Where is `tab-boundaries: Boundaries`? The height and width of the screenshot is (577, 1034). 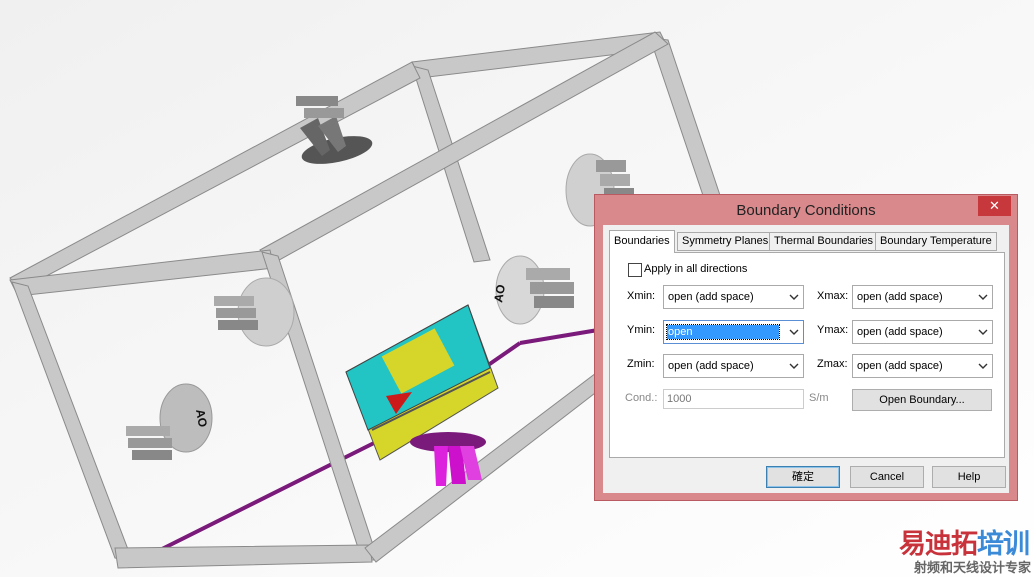
tab-boundaries: Boundaries is located at coordinates (642, 241).